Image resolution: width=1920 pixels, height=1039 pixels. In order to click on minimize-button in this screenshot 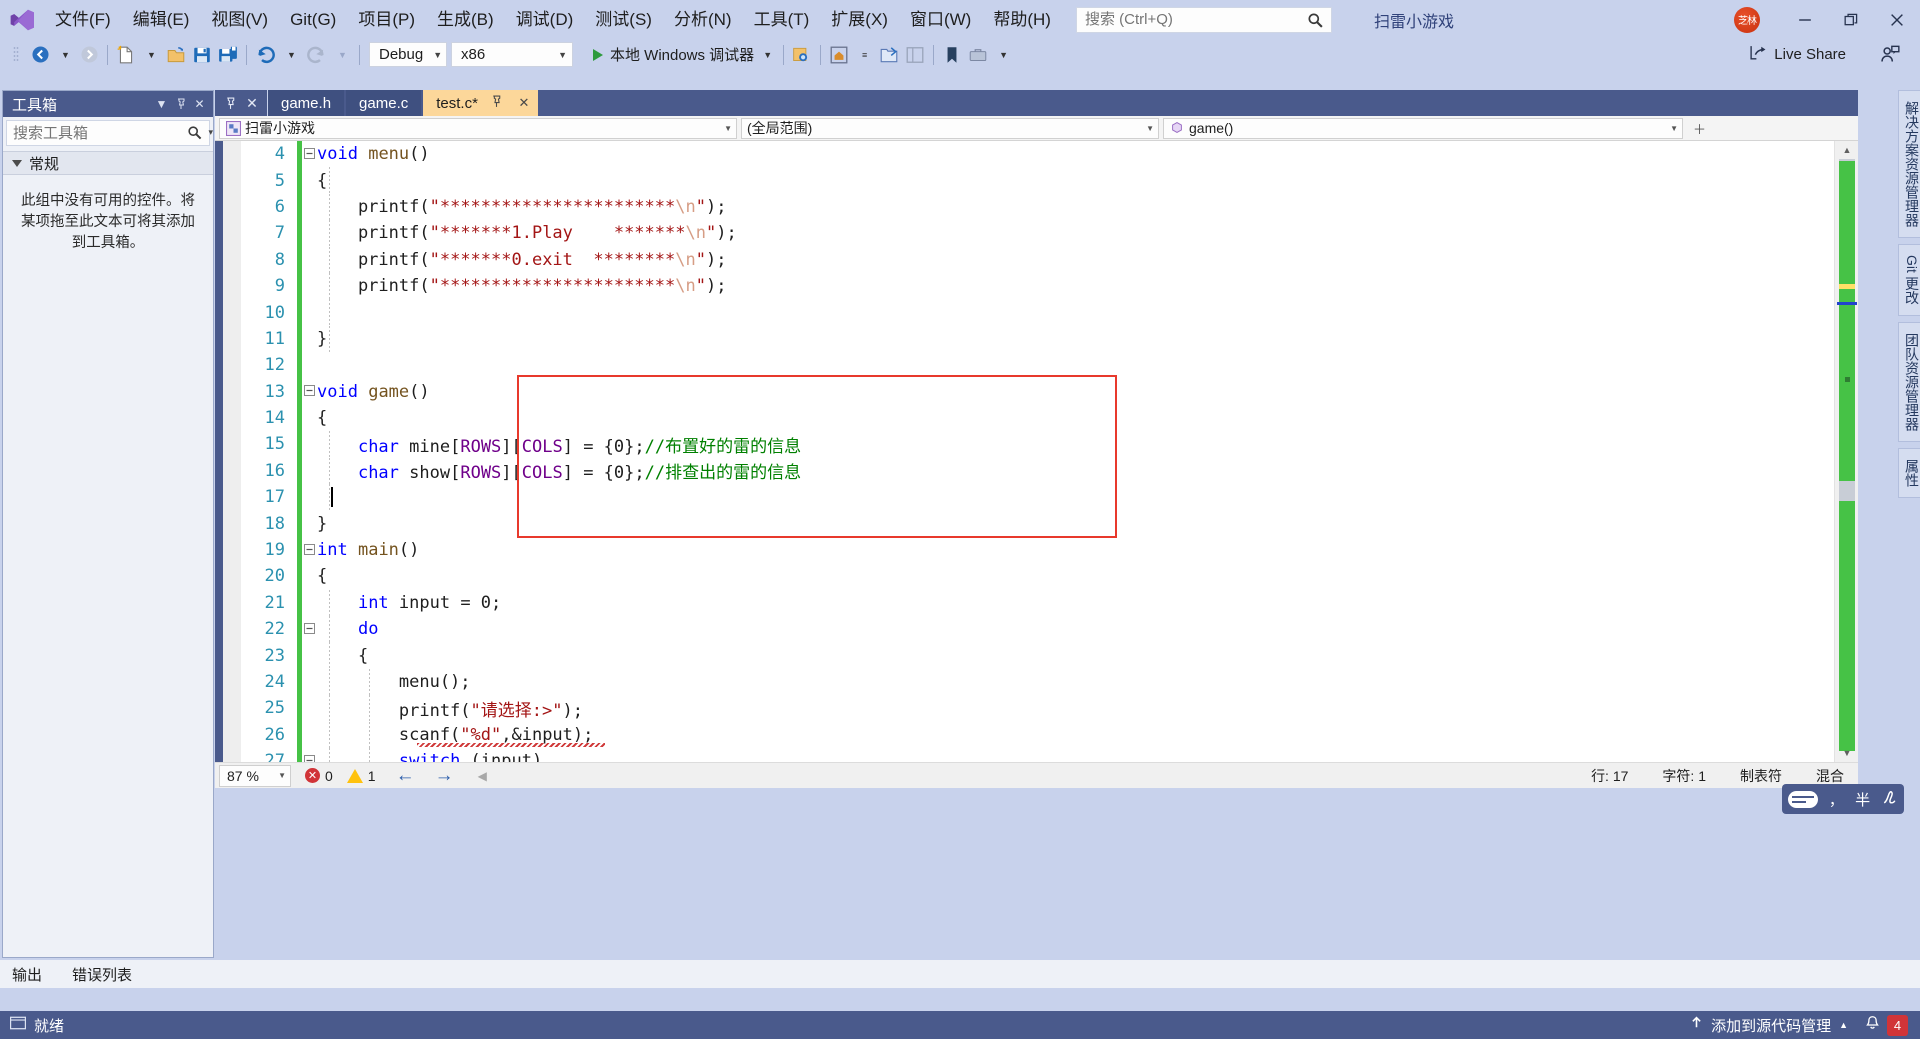, I will do `click(1805, 19)`.